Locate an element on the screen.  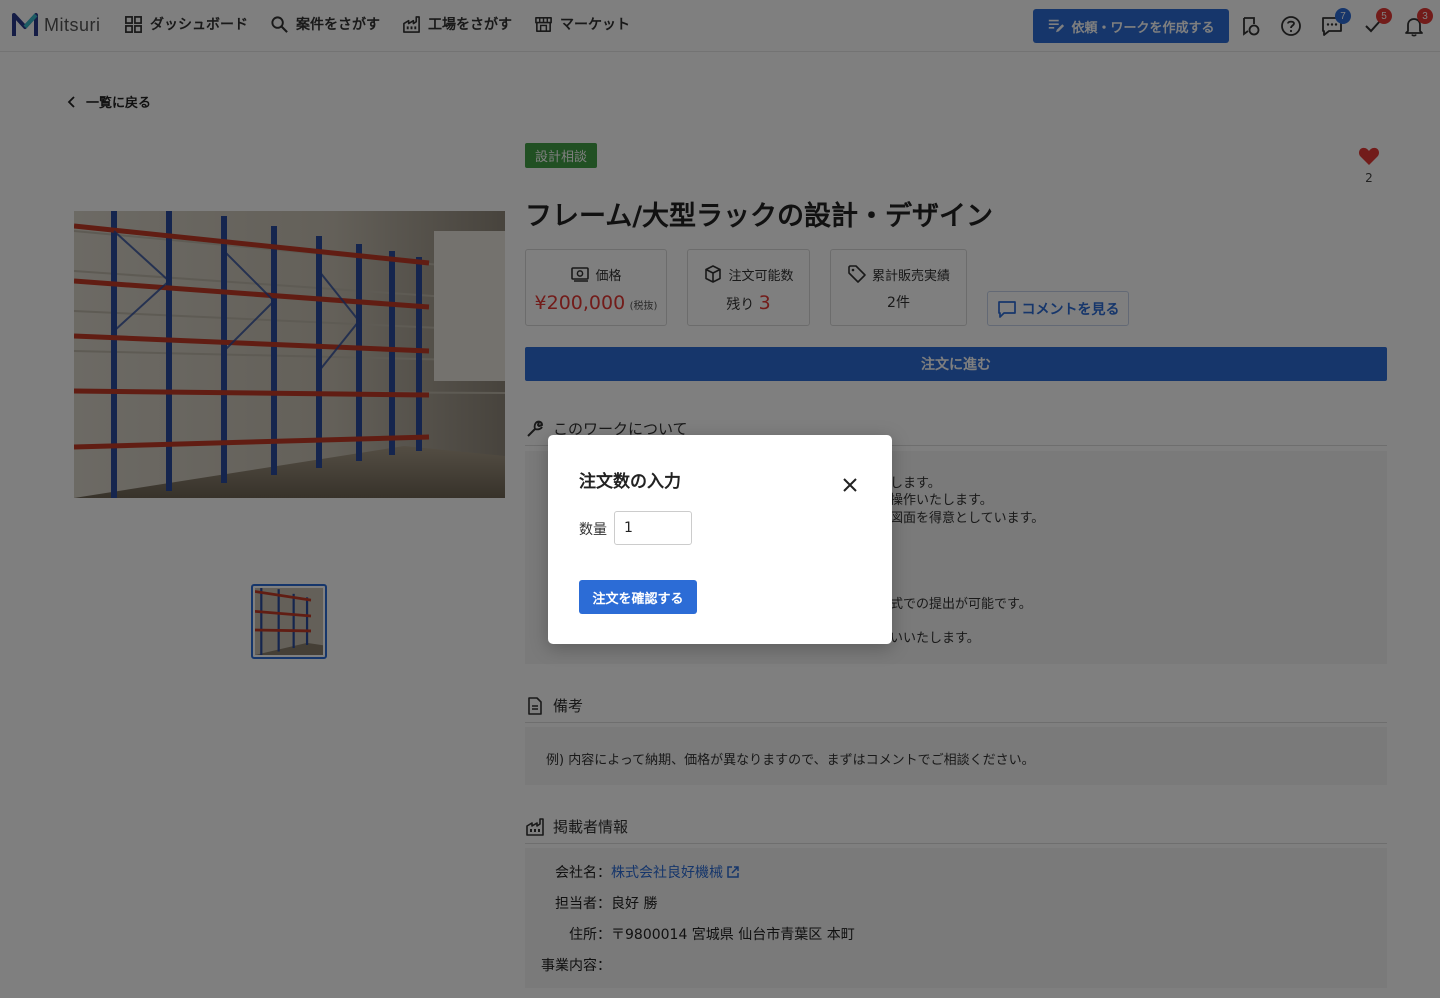
quantity-input is located at coordinates (653, 528).